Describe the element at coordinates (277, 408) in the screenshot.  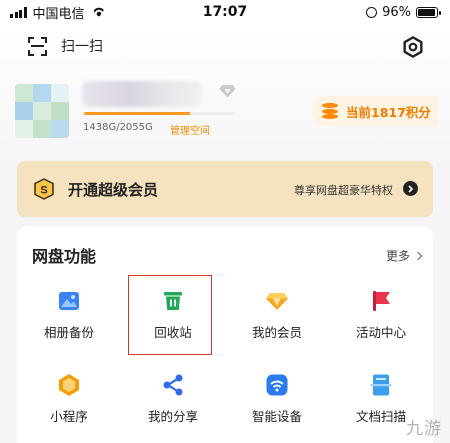
I see `feature-smart-devices: 智能设备` at that location.